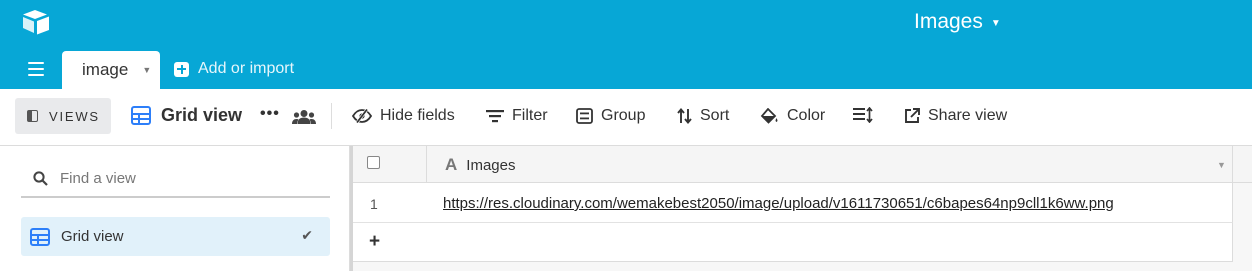 This screenshot has width=1252, height=271. I want to click on paint-bucket-icon, so click(769, 115).